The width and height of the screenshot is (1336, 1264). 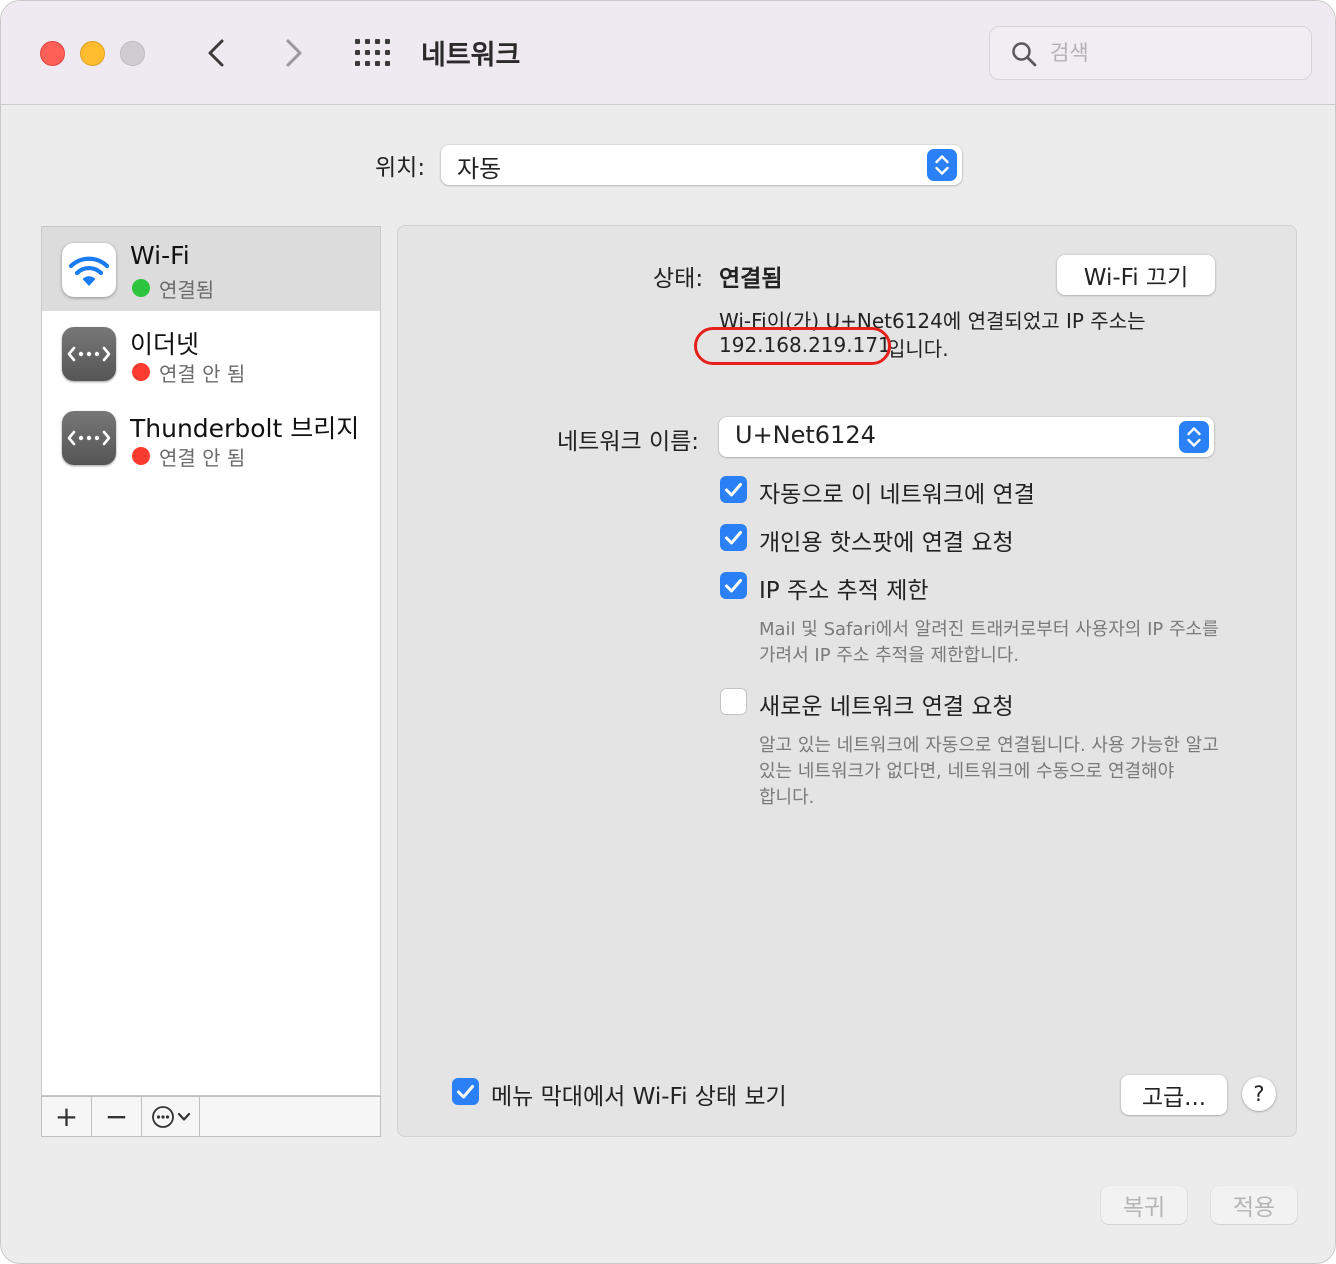 What do you see at coordinates (1259, 1094) in the screenshot?
I see `help-button: ?` at bounding box center [1259, 1094].